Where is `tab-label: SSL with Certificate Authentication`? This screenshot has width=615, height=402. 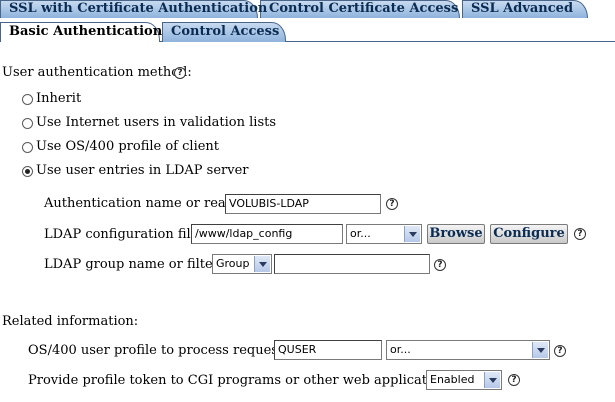 tab-label: SSL with Certificate Authentication is located at coordinates (138, 8).